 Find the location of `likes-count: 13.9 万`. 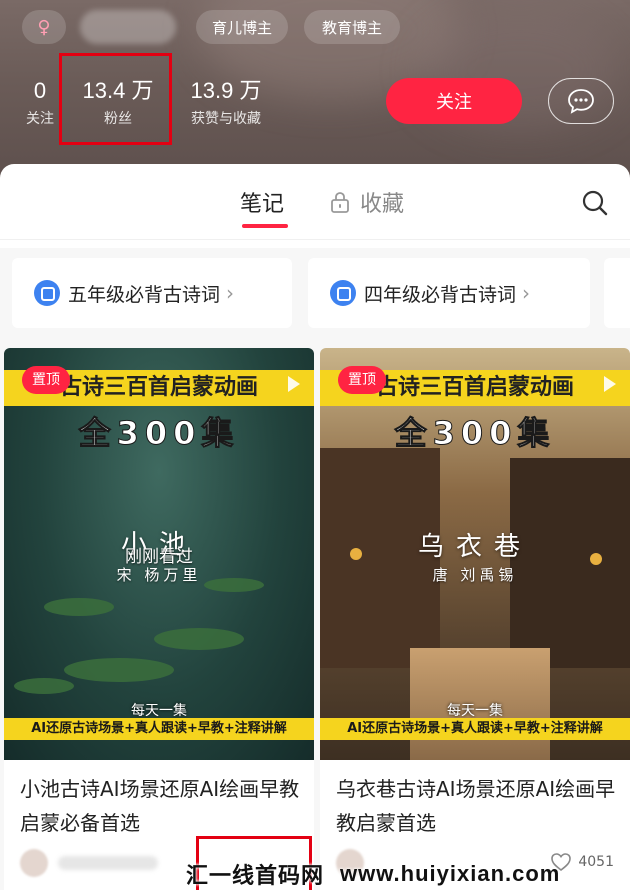

likes-count: 13.9 万 is located at coordinates (226, 90).